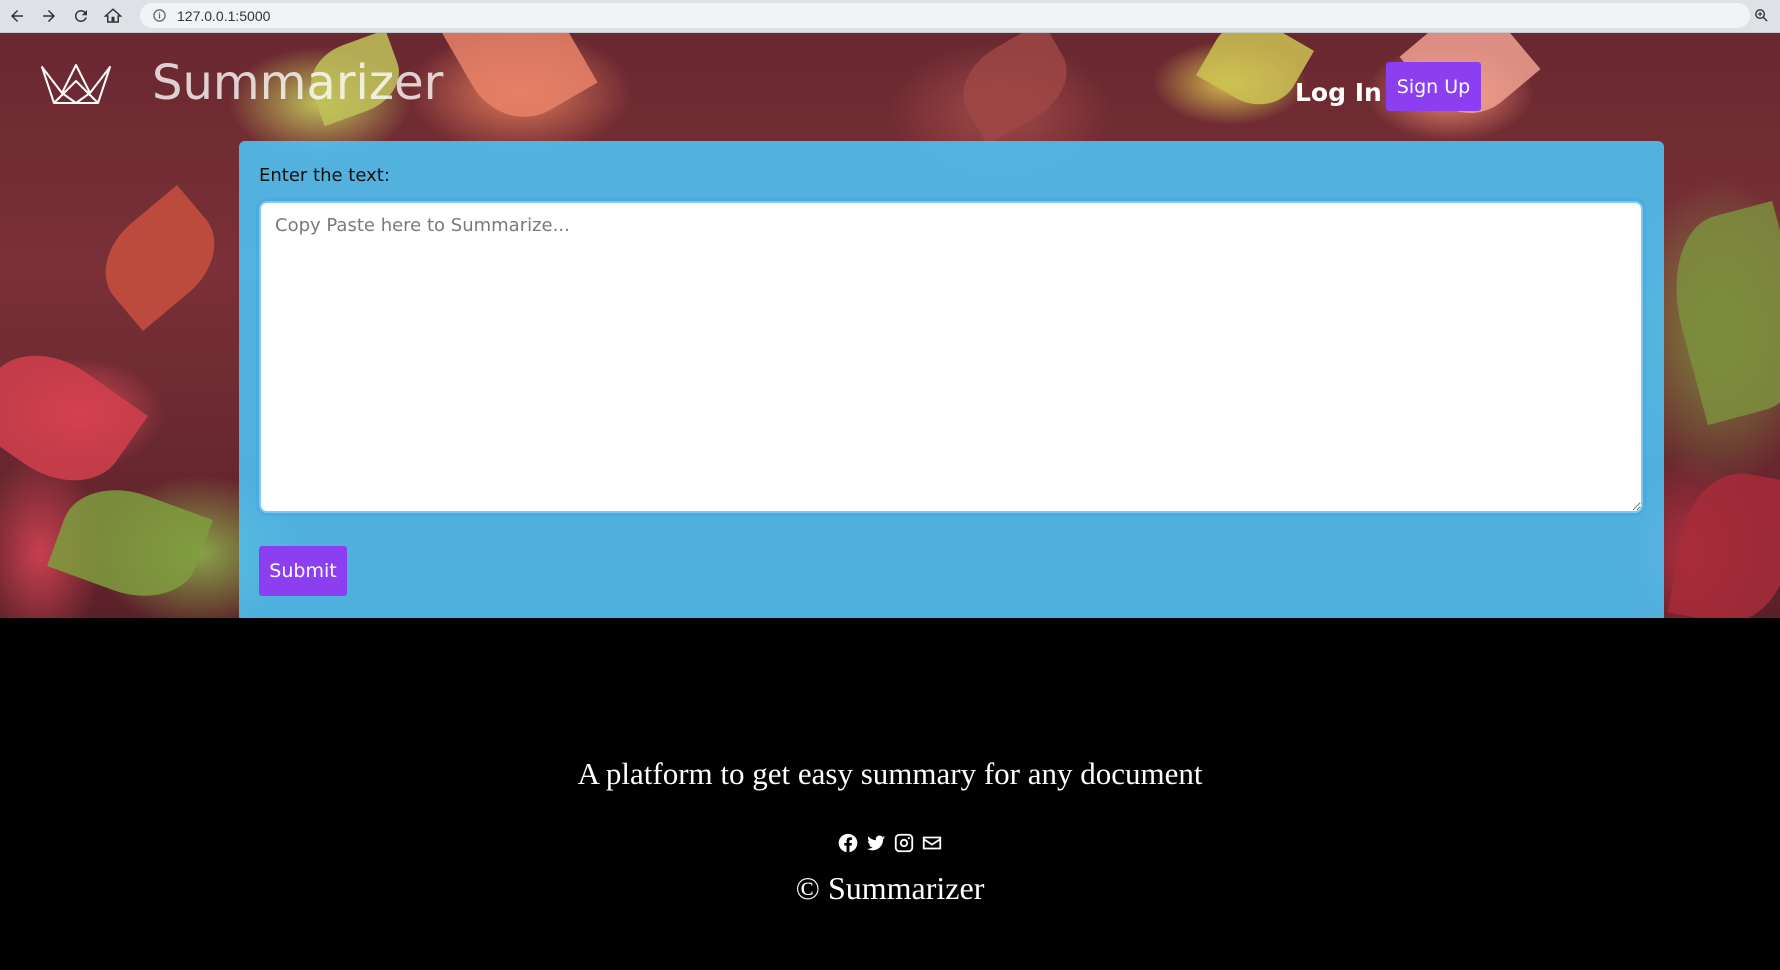 Image resolution: width=1780 pixels, height=970 pixels. Describe the element at coordinates (297, 83) in the screenshot. I see `brand-name: Summarizer` at that location.